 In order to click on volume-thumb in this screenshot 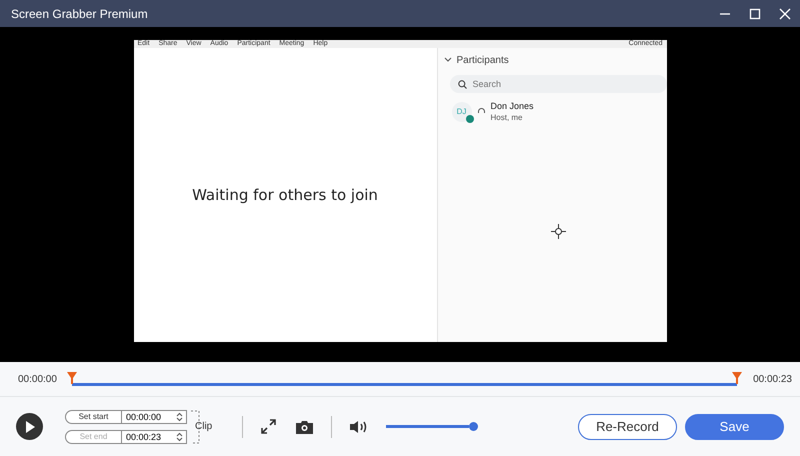, I will do `click(473, 426)`.